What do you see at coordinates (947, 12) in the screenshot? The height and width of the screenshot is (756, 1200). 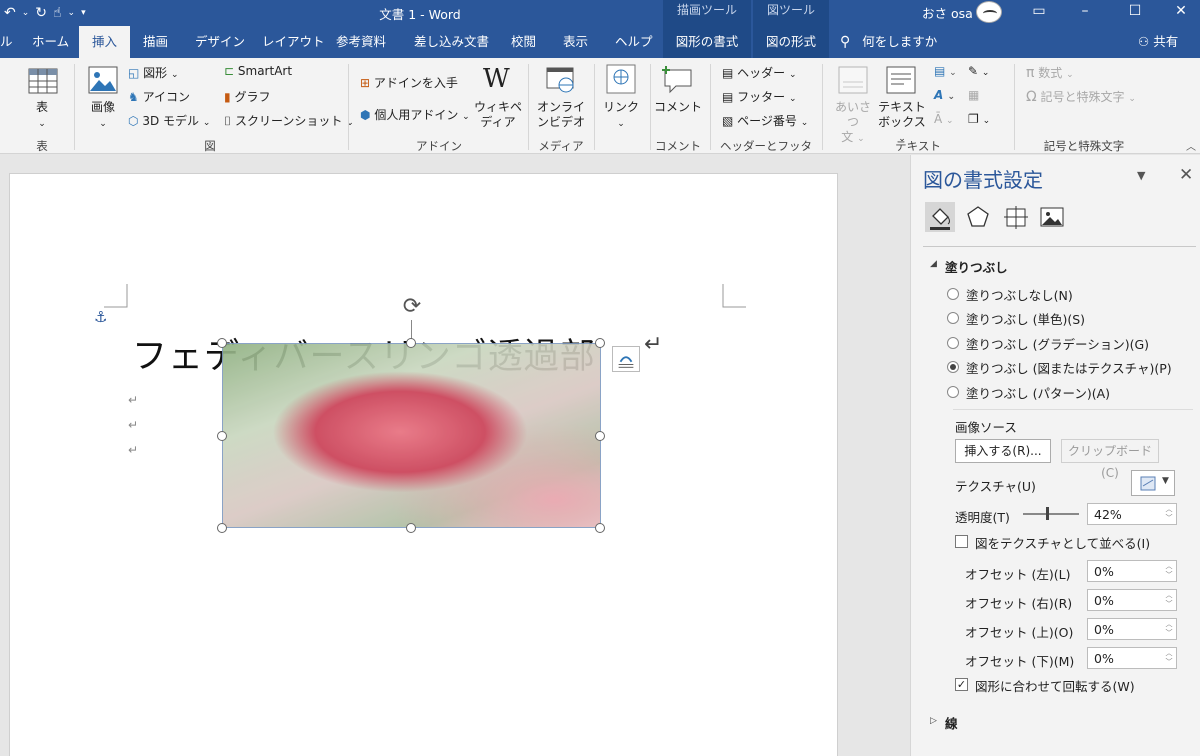 I see `user-name: おさ osa` at bounding box center [947, 12].